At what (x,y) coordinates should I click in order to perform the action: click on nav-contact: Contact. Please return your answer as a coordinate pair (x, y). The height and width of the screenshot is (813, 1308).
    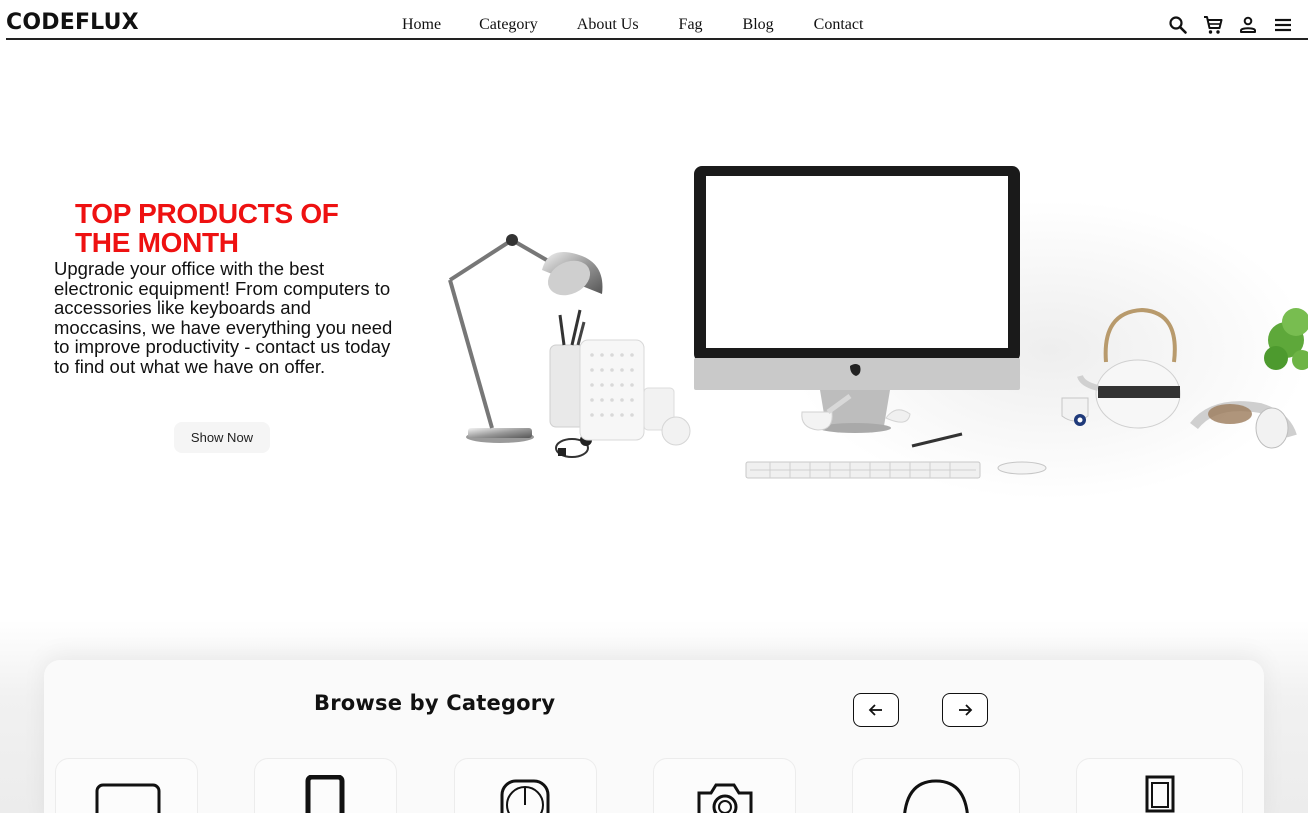
    Looking at the image, I should click on (839, 25).